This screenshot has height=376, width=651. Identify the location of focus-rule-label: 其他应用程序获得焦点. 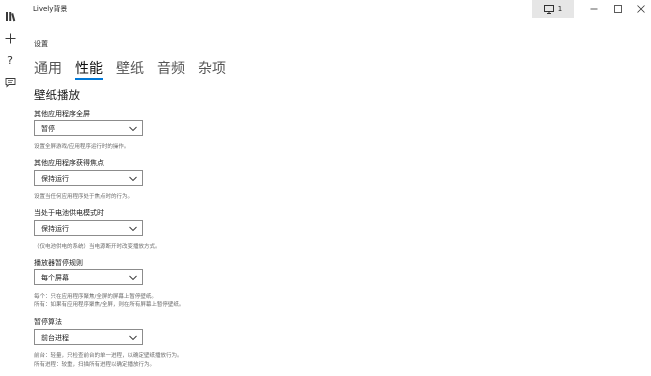
(69, 163).